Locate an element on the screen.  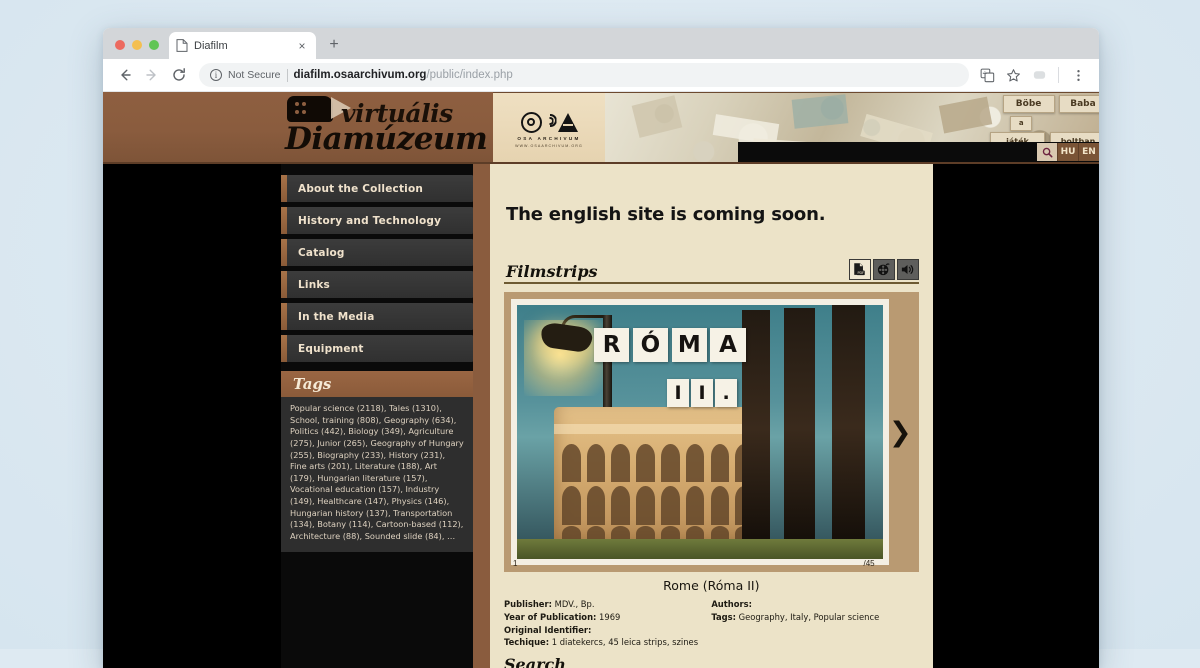
extension-icon is located at coordinates (1039, 75).